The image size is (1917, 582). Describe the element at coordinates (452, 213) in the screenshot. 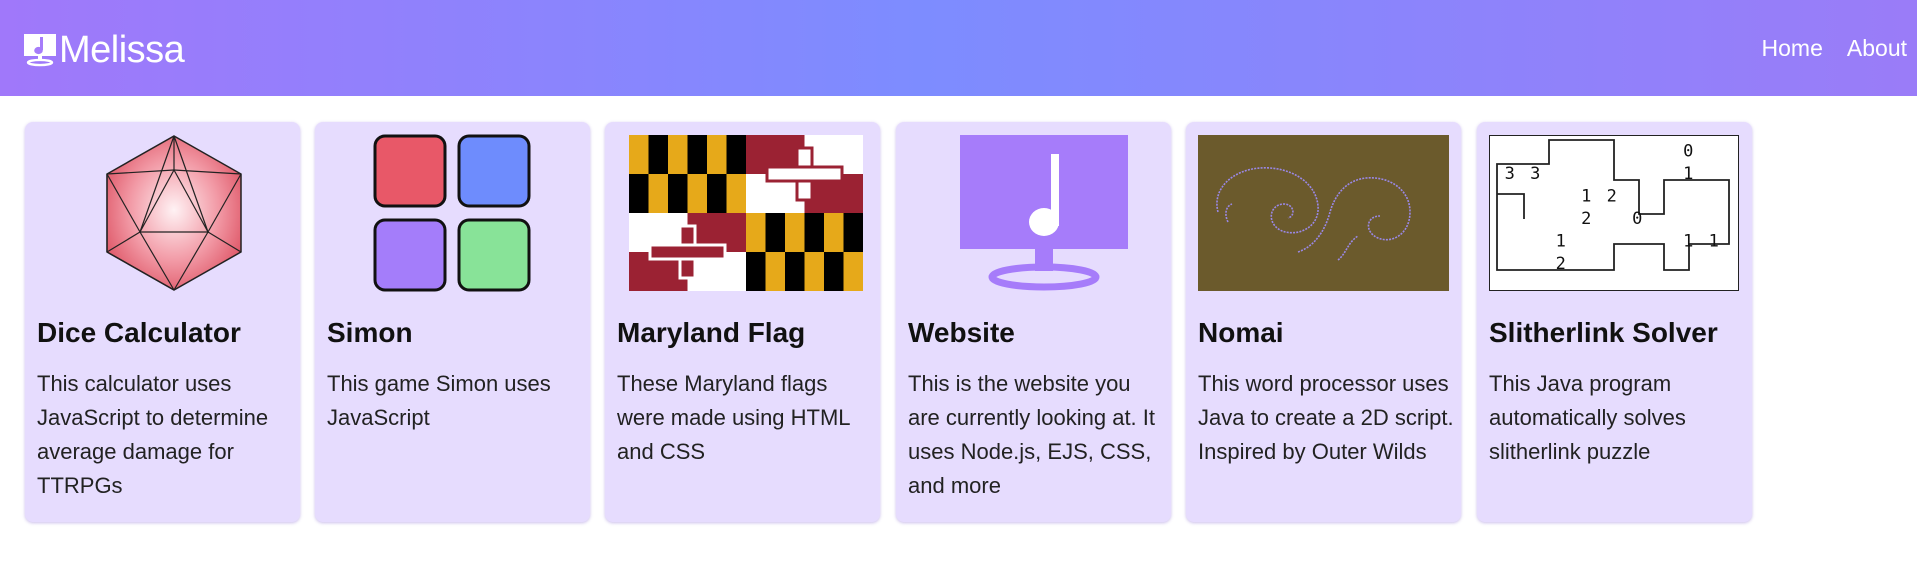

I see `simon-buttons-icon` at that location.